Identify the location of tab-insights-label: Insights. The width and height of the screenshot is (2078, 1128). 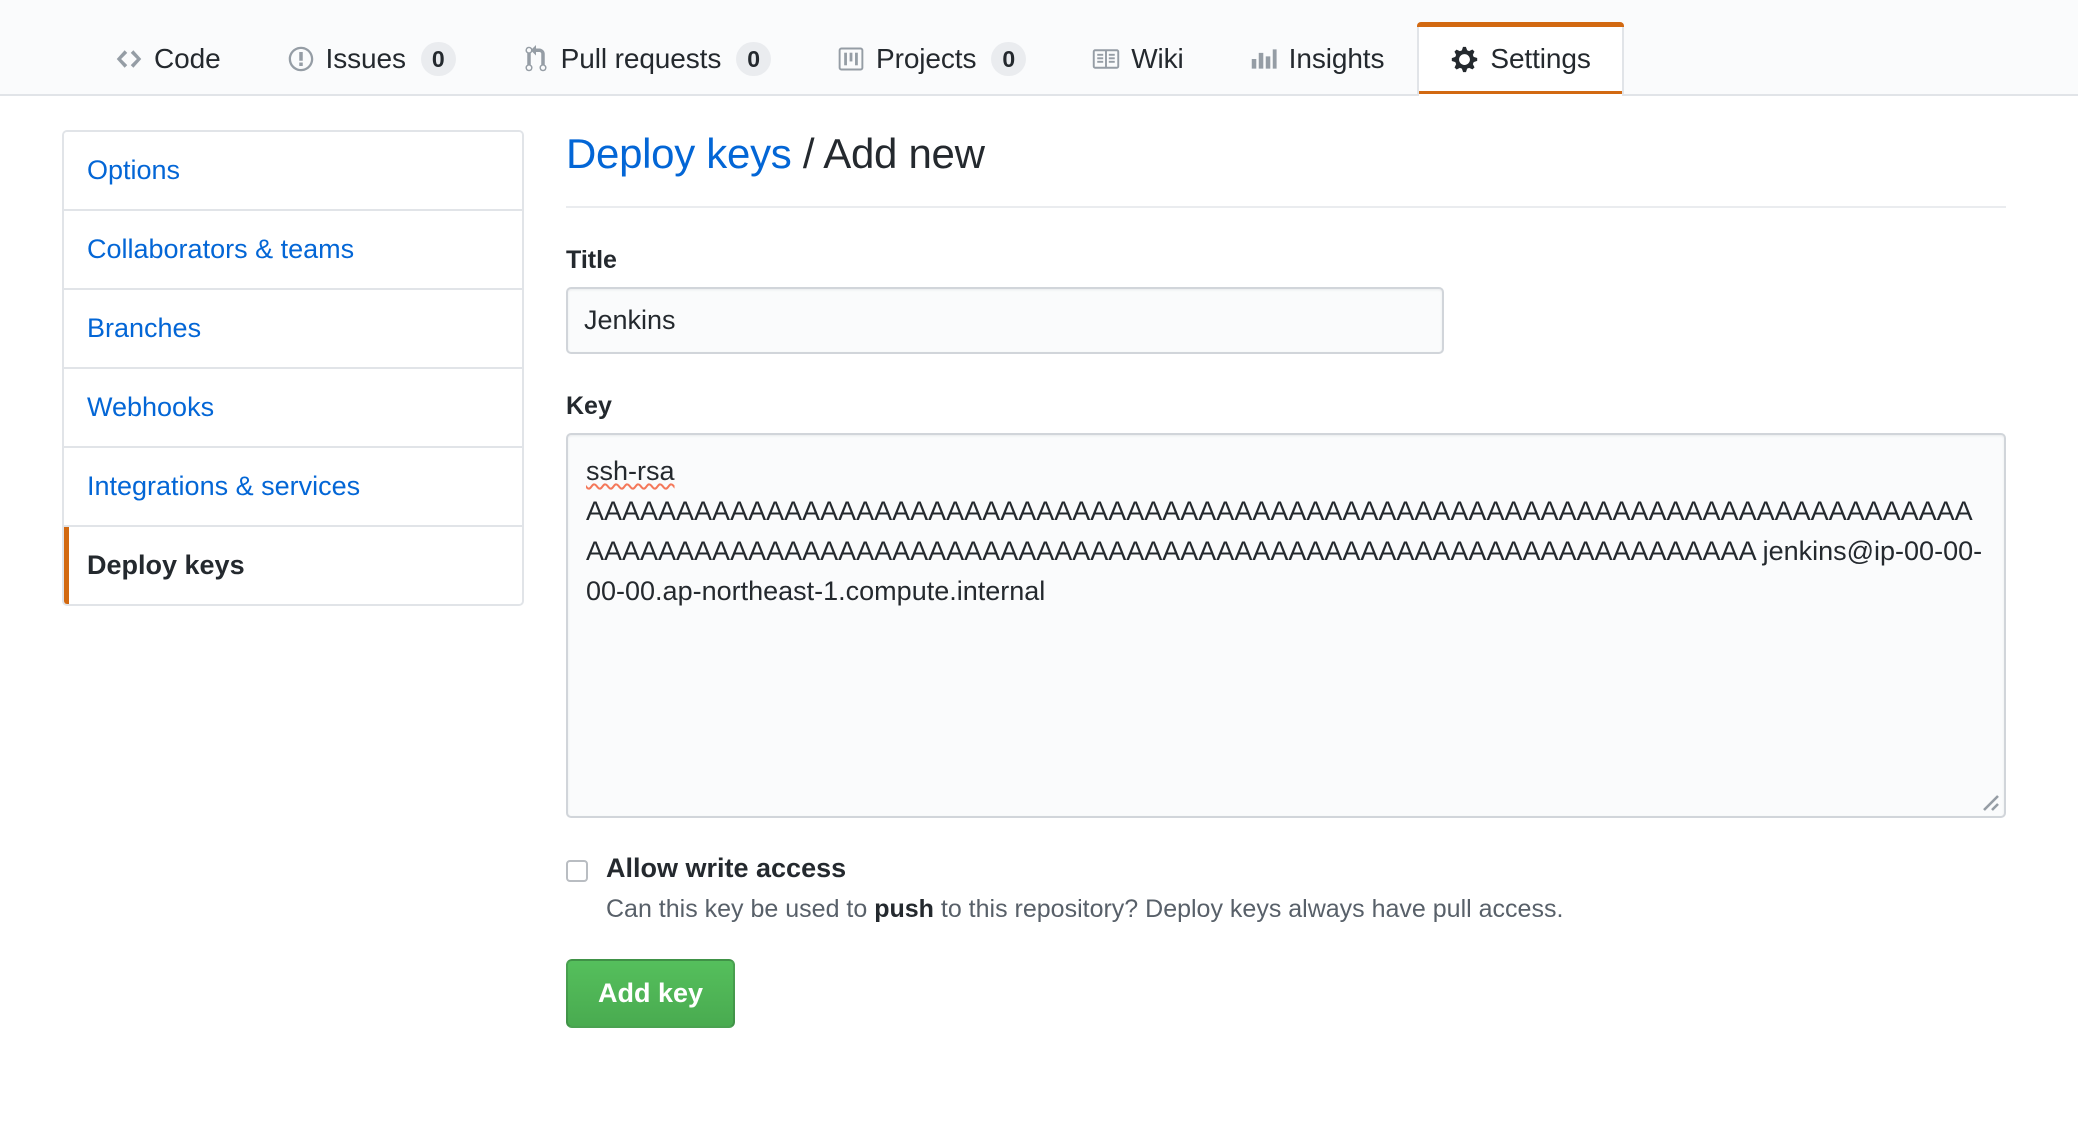
(1336, 58).